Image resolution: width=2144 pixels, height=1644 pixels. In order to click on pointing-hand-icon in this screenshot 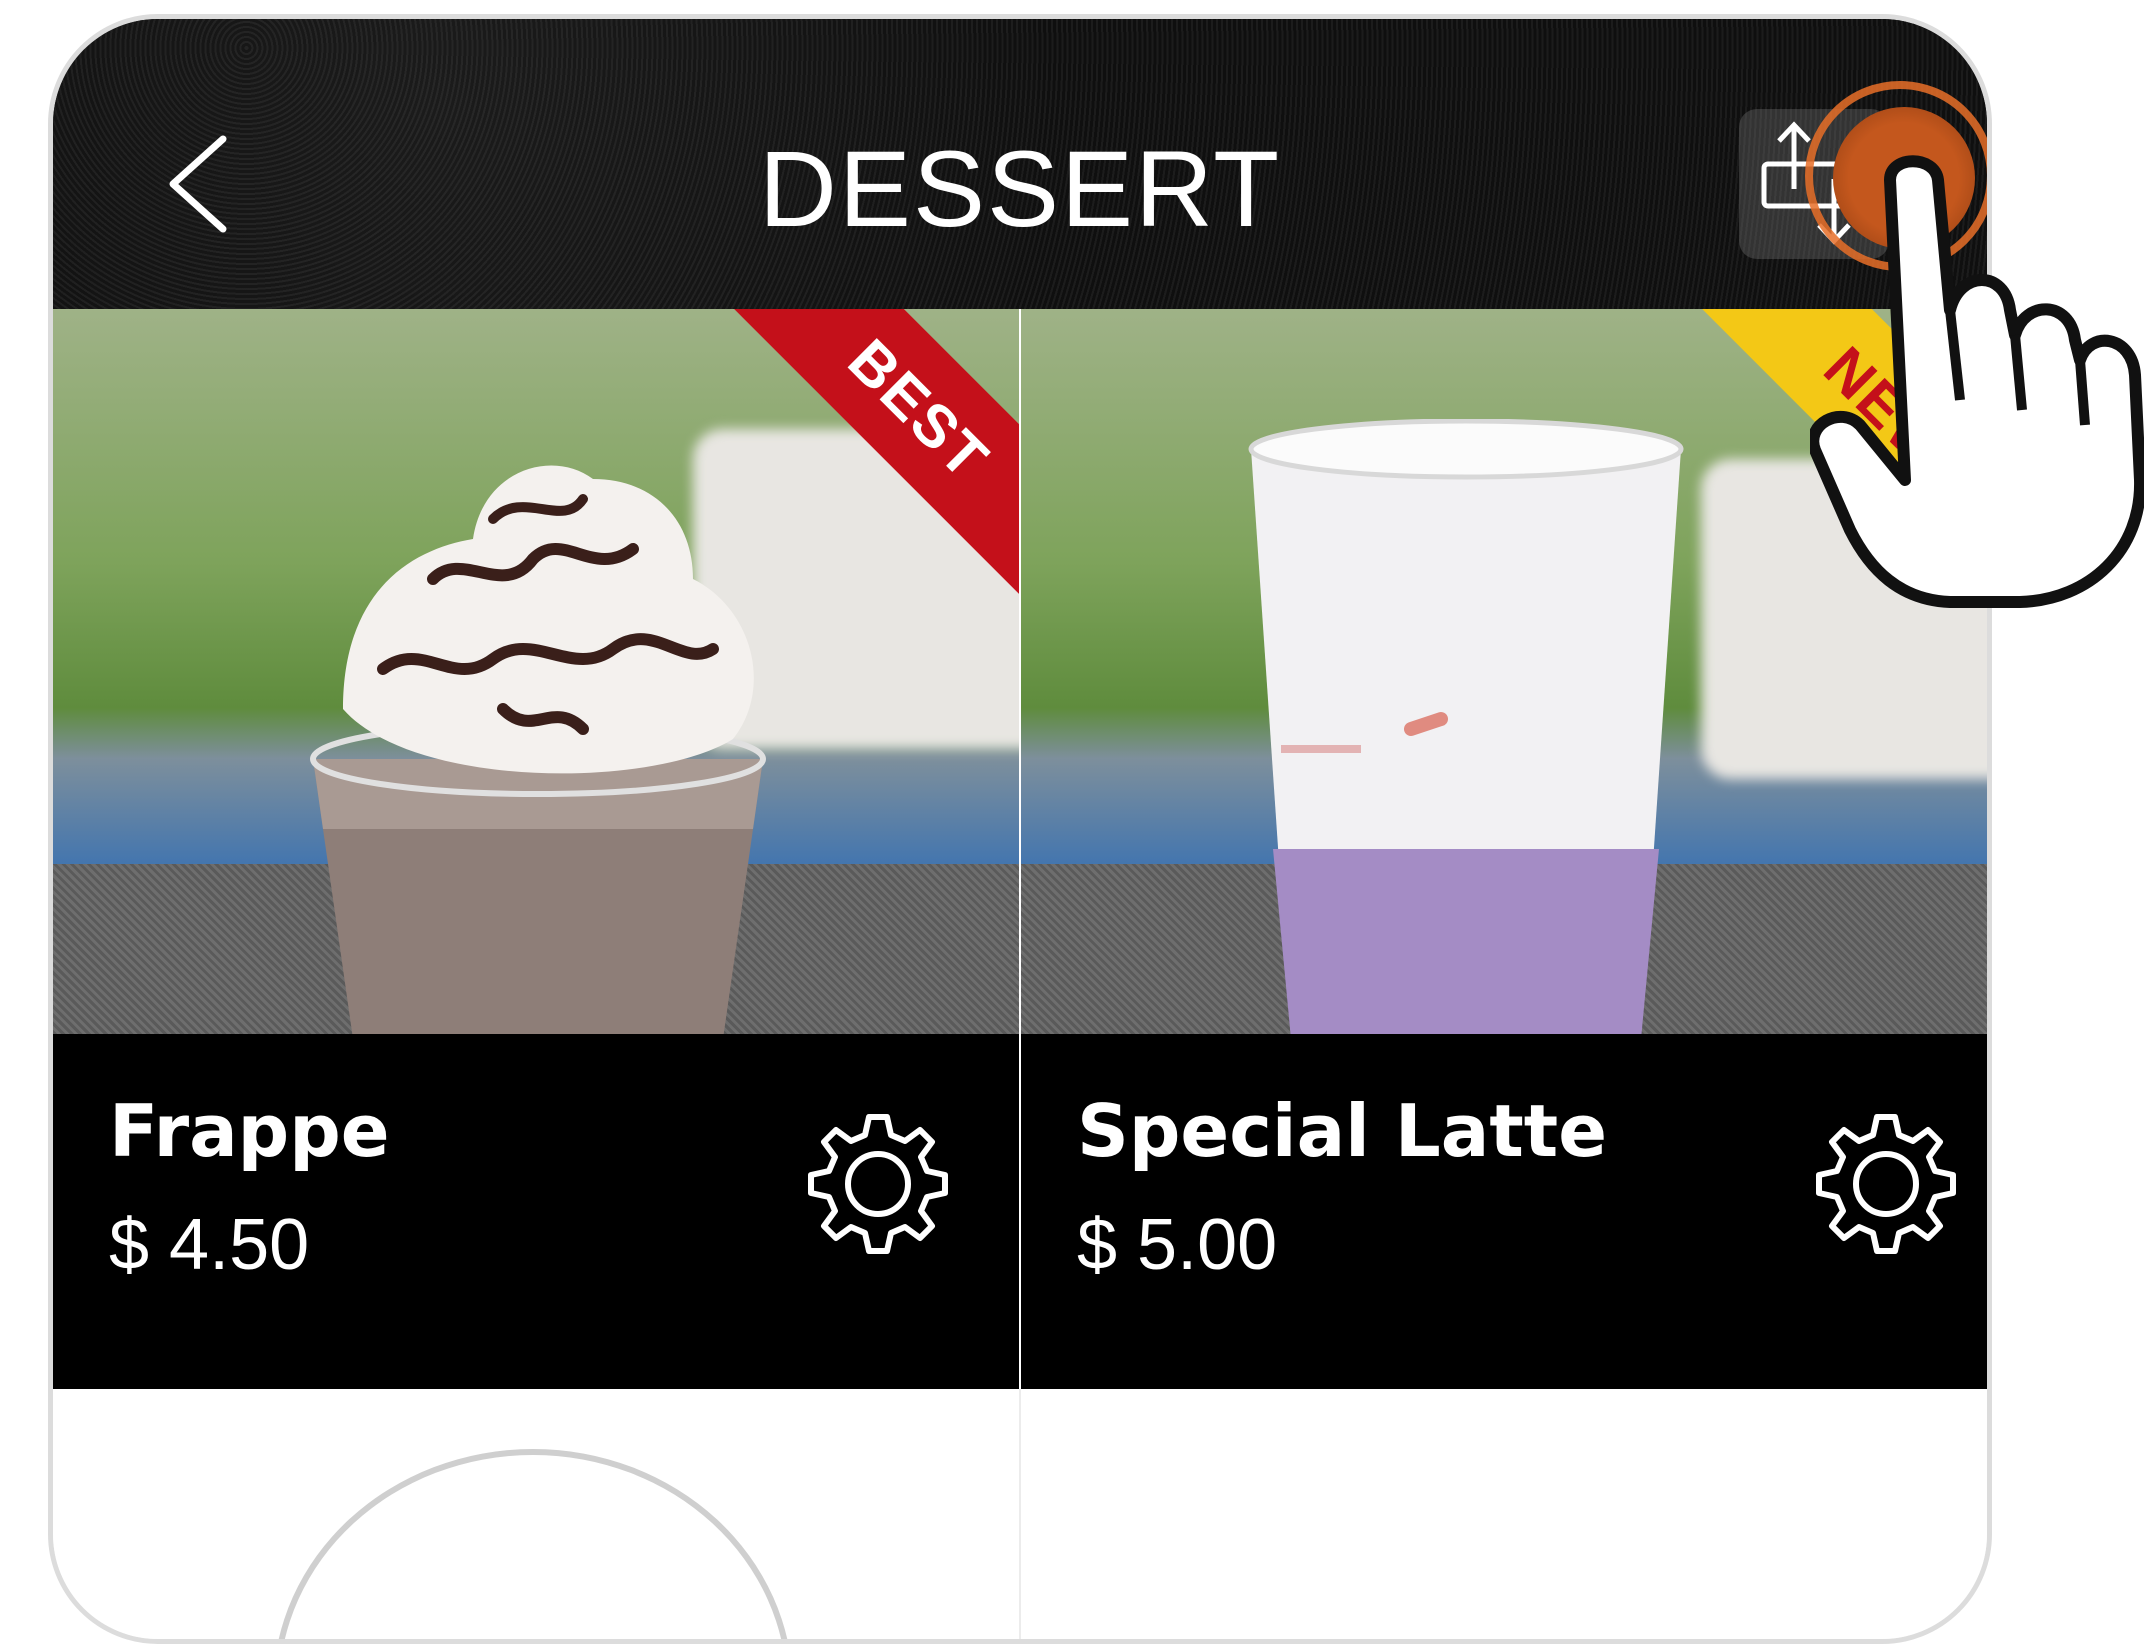, I will do `click(1975, 380)`.